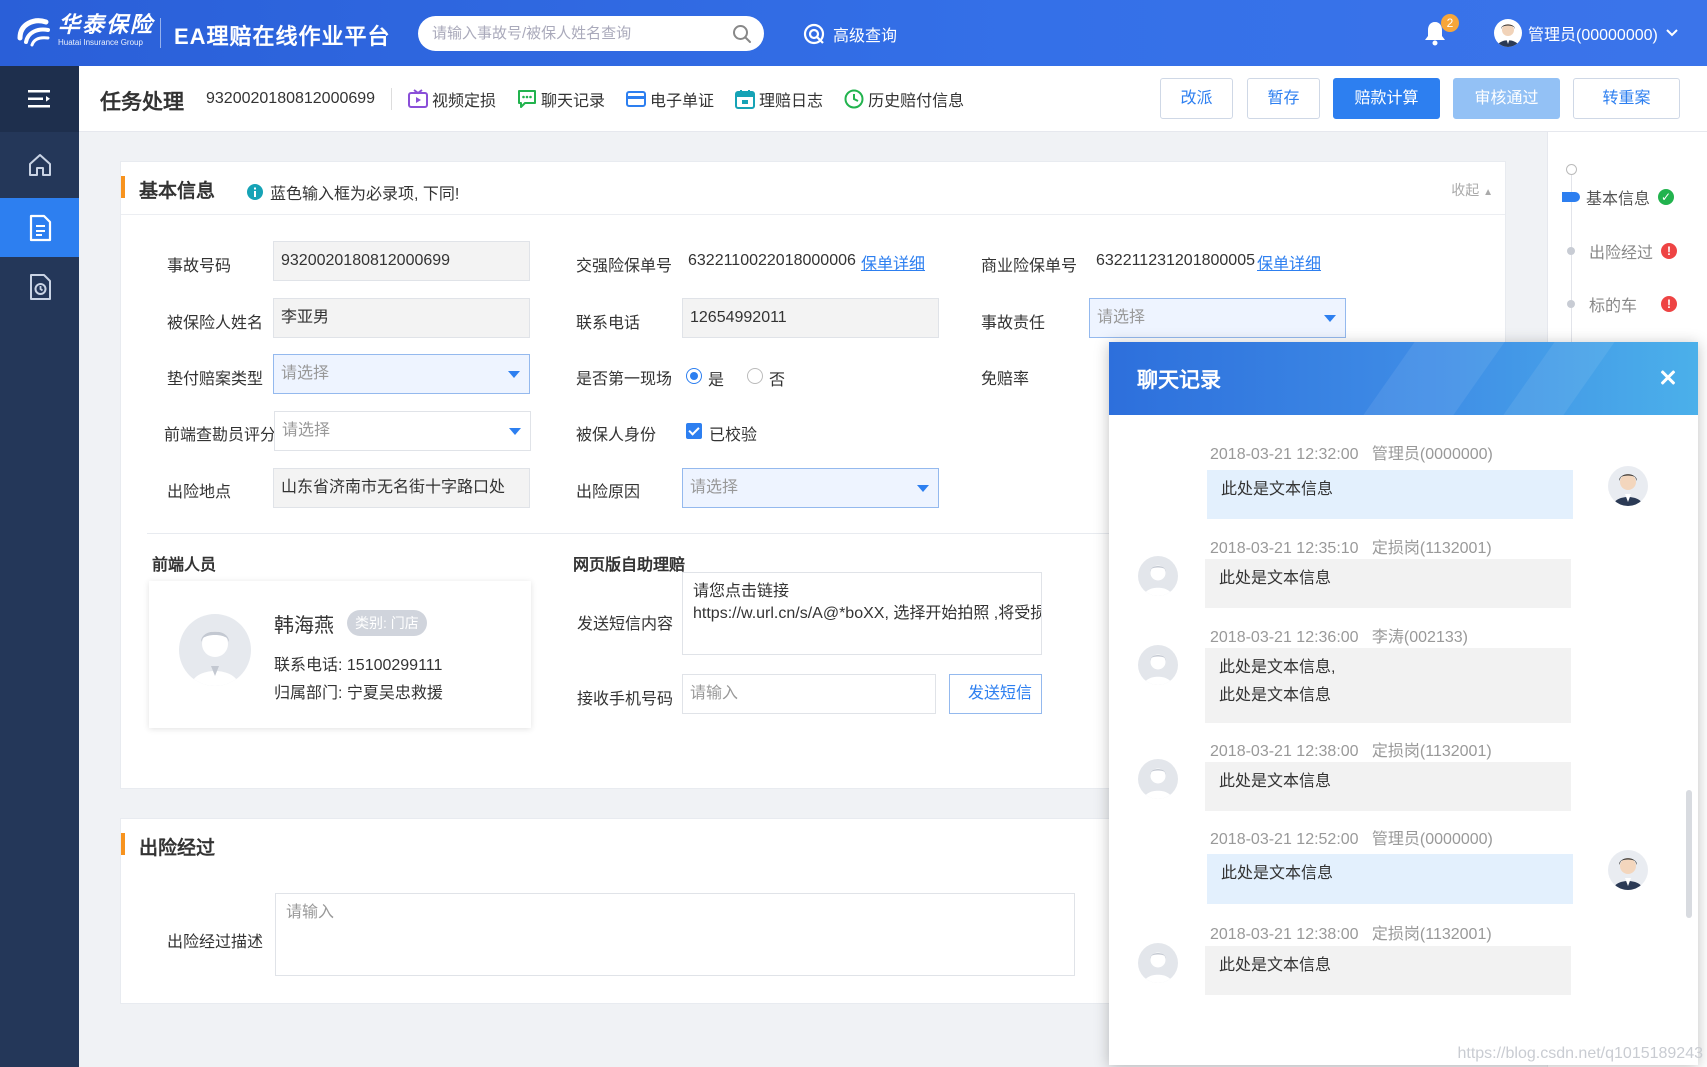  Describe the element at coordinates (1388, 685) in the screenshot. I see `chat-bubble-theirs: 此处是文本信息, 此处是文本信息` at that location.